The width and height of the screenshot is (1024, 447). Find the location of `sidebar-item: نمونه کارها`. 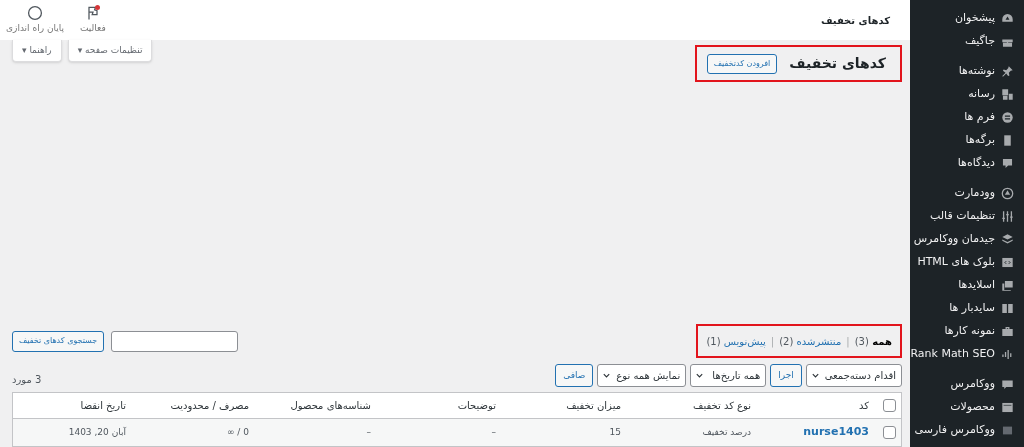

sidebar-item: نمونه کارها is located at coordinates (967, 331).